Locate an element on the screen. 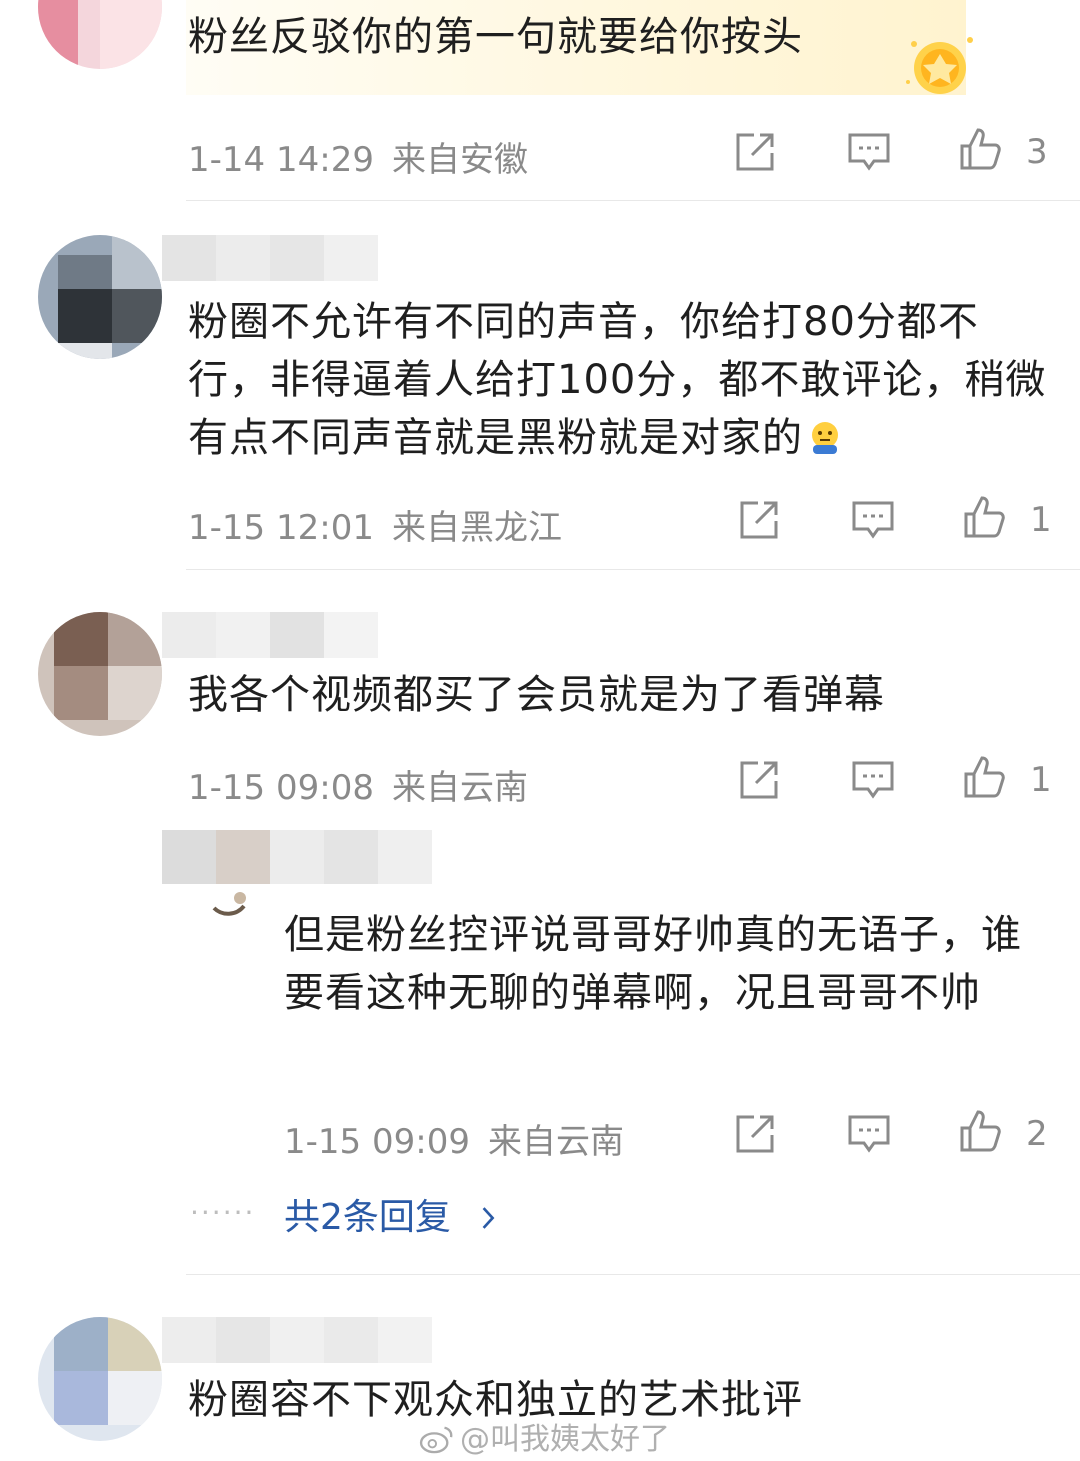 This screenshot has width=1080, height=1461. reply-meta: 1-15 09:09 来自云南 is located at coordinates (454, 1138).